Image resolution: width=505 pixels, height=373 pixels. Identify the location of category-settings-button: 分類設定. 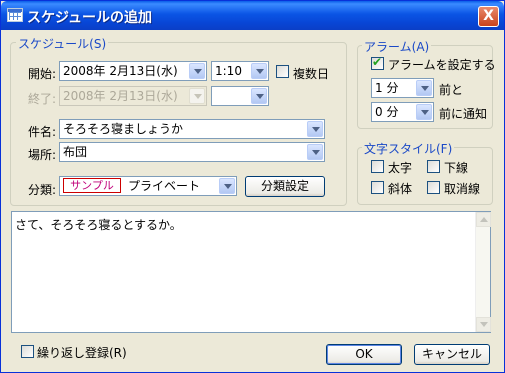
(285, 186).